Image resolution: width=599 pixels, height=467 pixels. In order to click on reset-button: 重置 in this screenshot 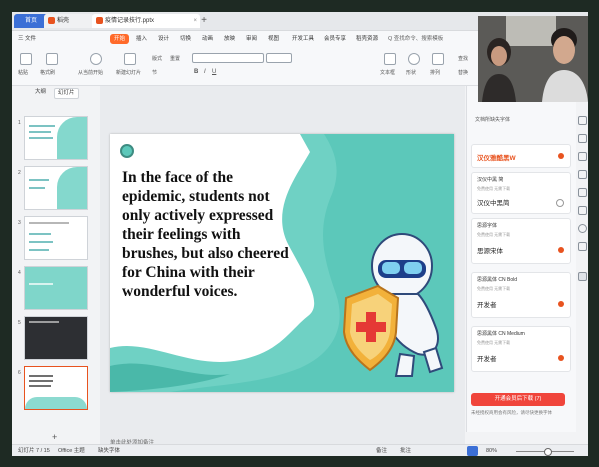, I will do `click(175, 58)`.